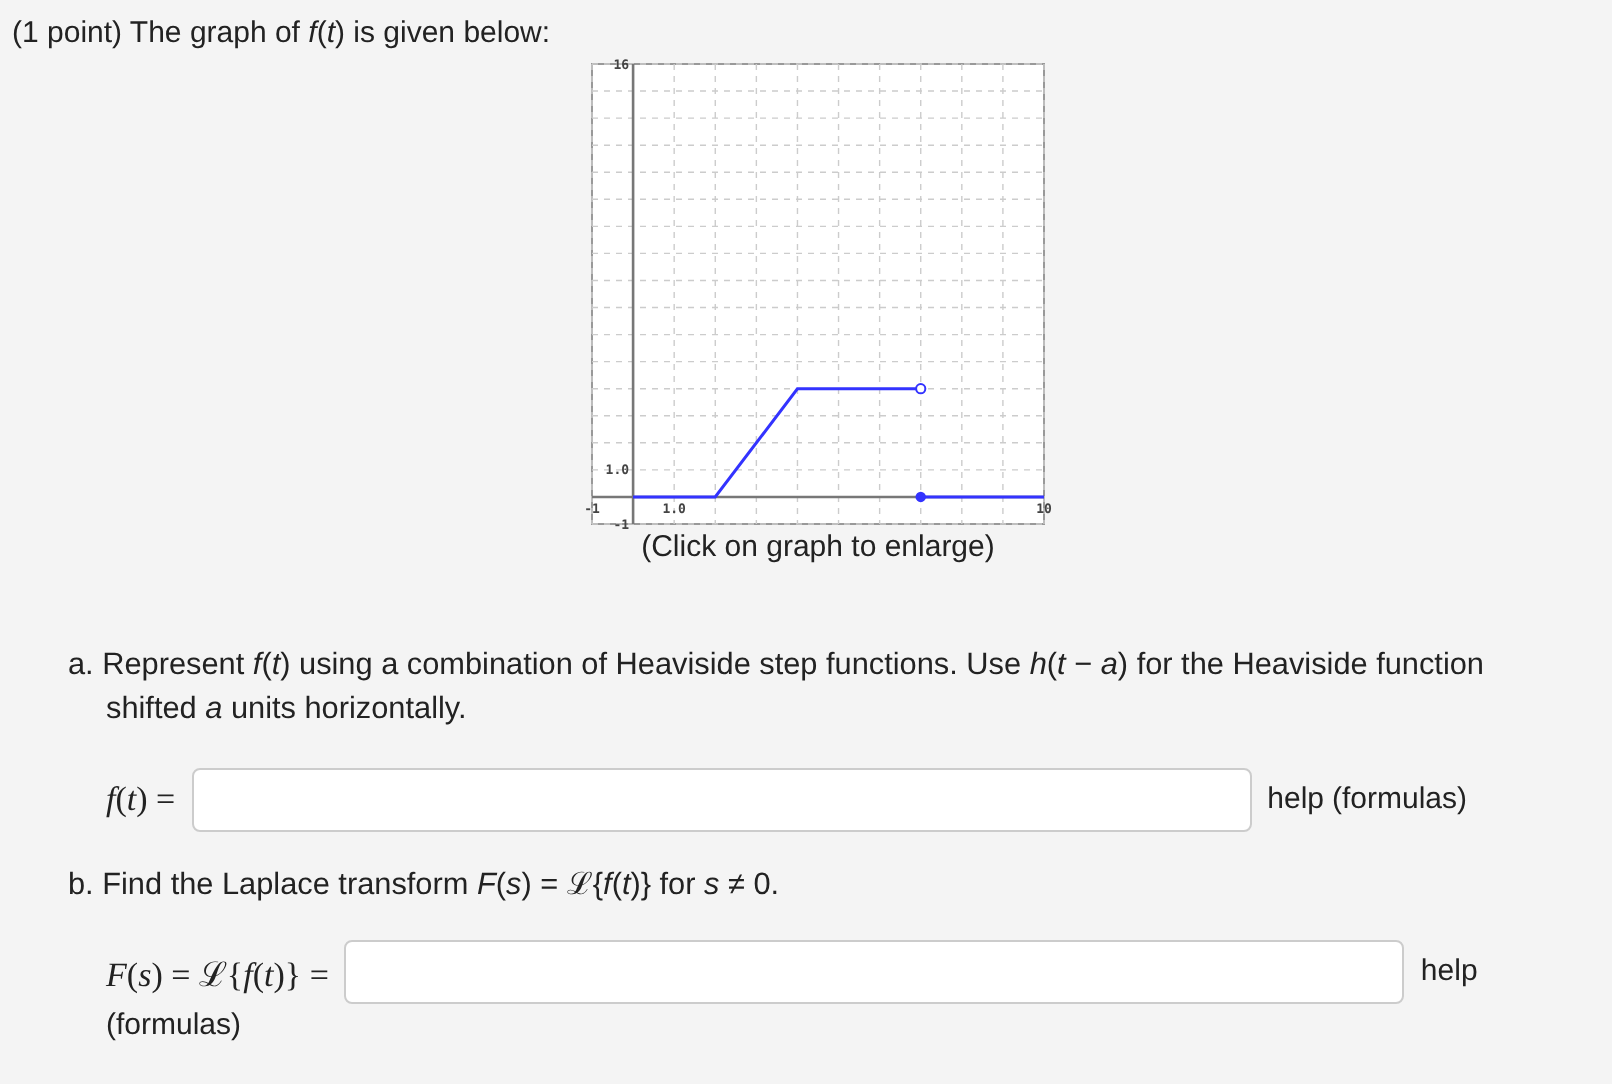 The width and height of the screenshot is (1612, 1084). Describe the element at coordinates (920, 497) in the screenshot. I see `filled-point` at that location.